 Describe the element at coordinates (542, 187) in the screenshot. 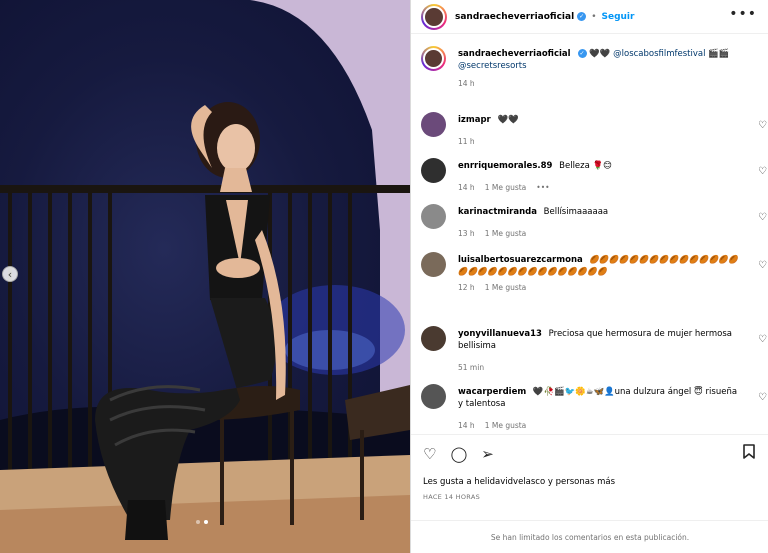

I see `comment-more-icon: •••` at that location.